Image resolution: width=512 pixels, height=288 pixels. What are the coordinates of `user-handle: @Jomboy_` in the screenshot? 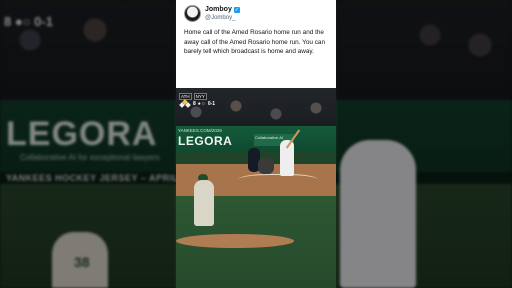 It's located at (222, 18).